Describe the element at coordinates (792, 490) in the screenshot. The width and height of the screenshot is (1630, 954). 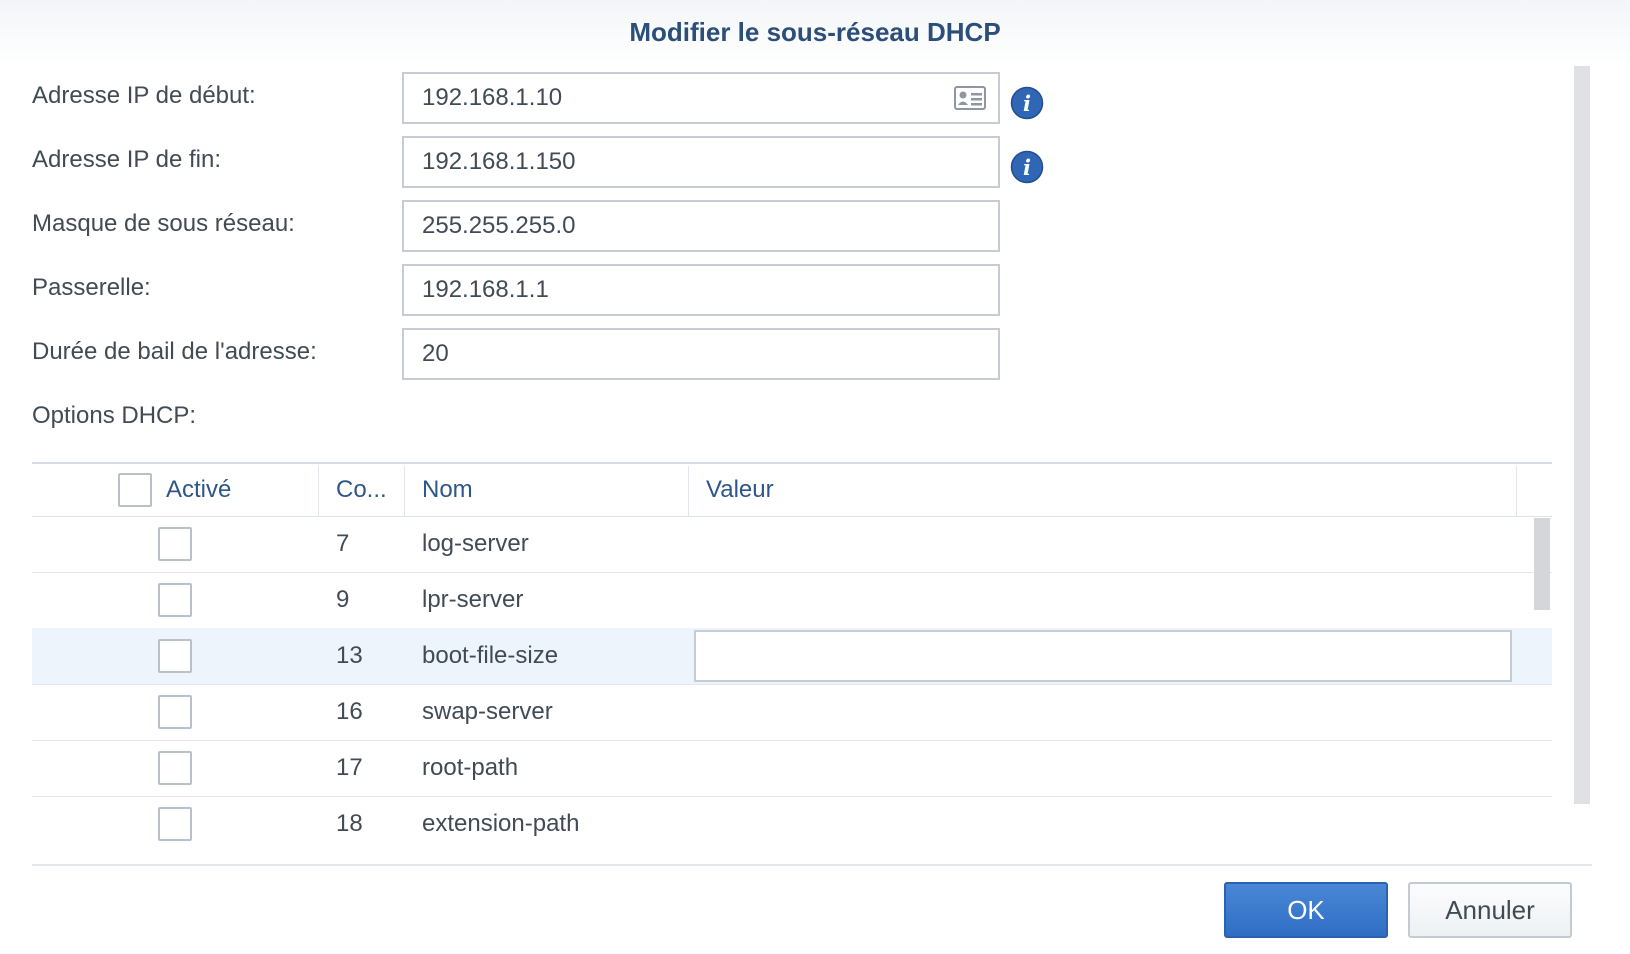
I see `grid-header: Activé Co... Nom Valeur` at that location.